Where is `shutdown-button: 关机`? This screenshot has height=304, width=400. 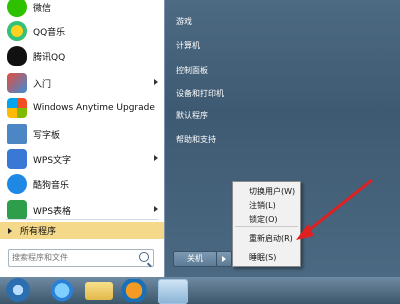
shutdown-button: 关机 is located at coordinates (195, 259).